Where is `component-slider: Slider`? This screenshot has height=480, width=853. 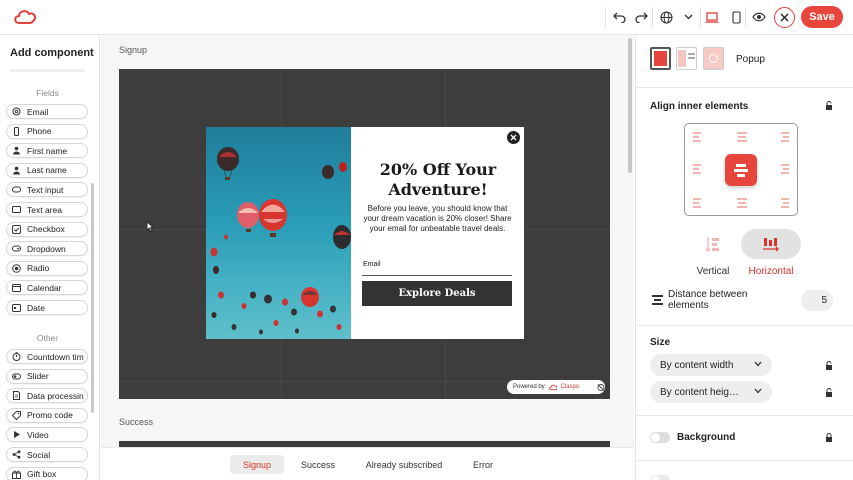
component-slider: Slider is located at coordinates (47, 376).